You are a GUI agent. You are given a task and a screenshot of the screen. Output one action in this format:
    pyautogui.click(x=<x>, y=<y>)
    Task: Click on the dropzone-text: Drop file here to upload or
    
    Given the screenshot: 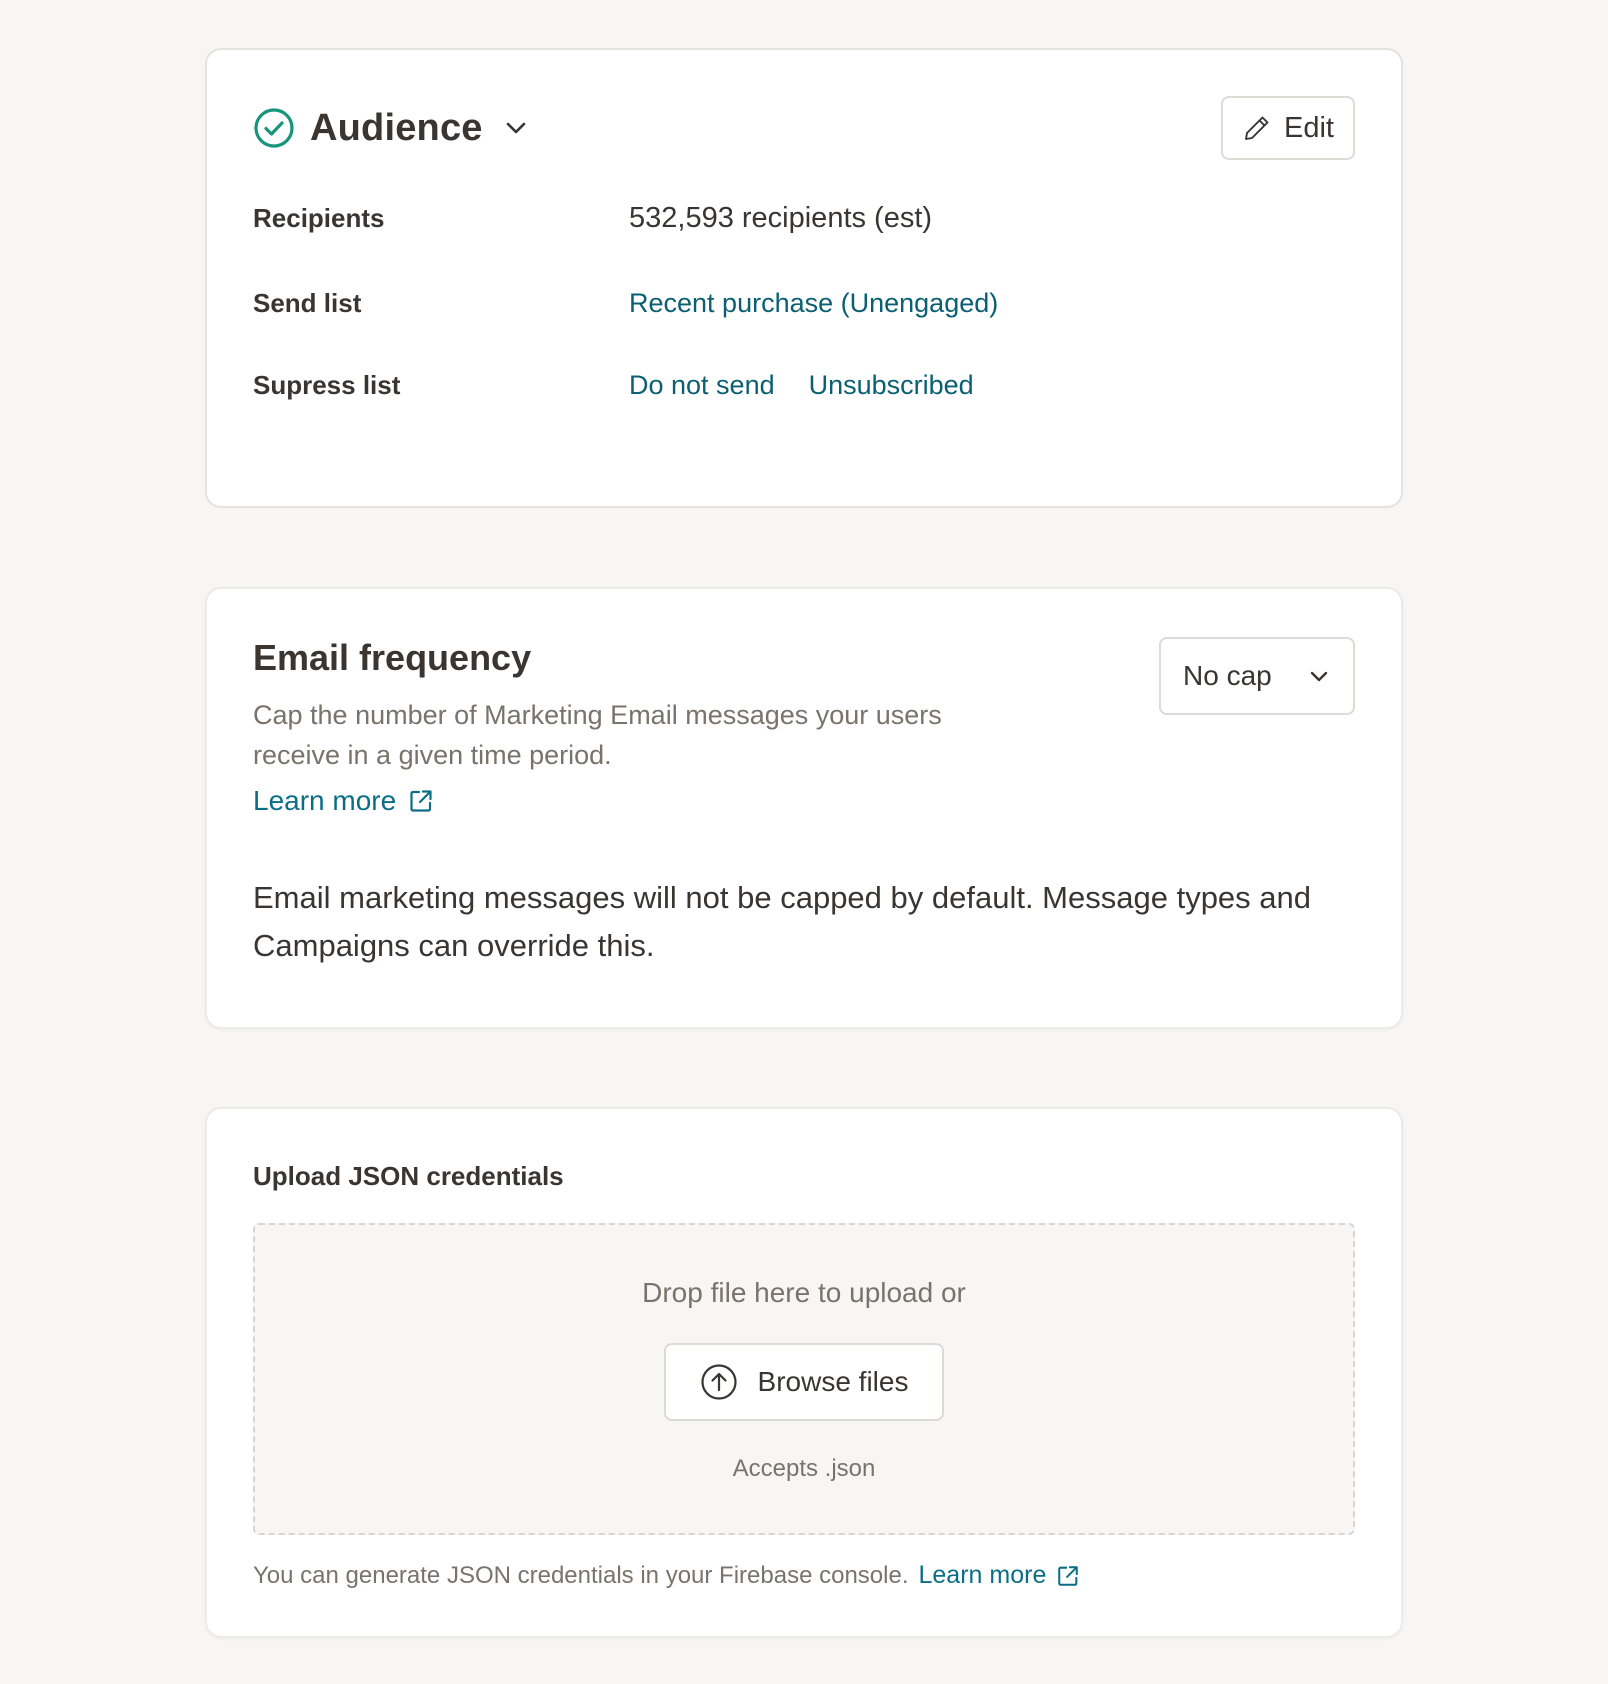 What is the action you would take?
    pyautogui.click(x=804, y=1292)
    